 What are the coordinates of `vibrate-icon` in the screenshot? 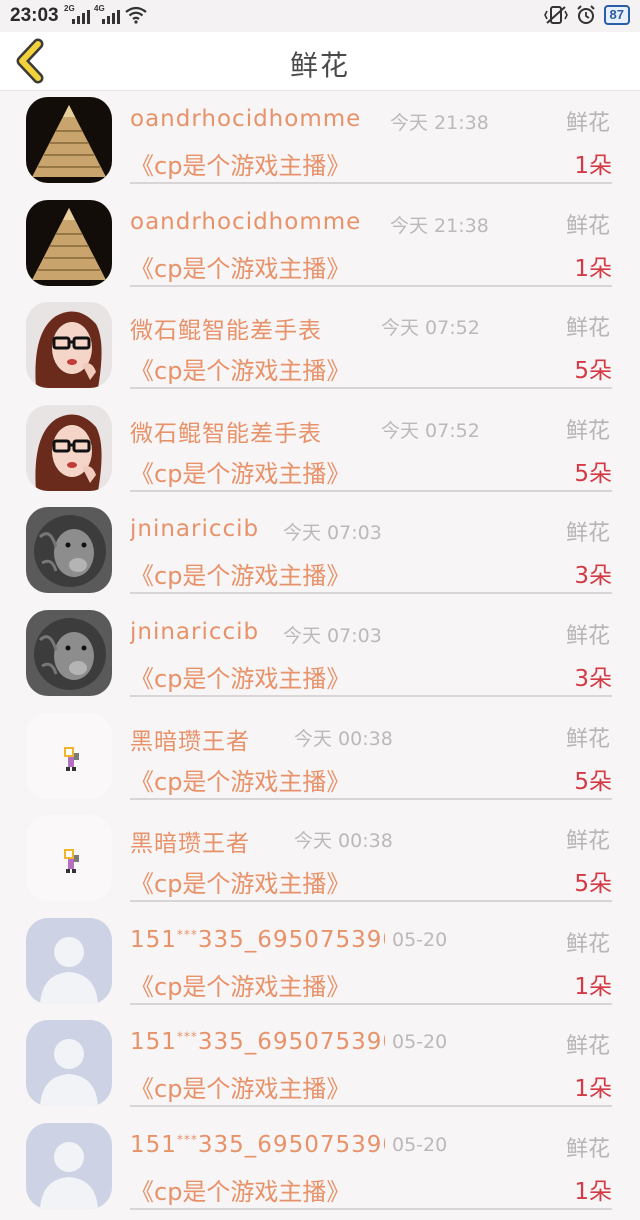 It's located at (555, 15).